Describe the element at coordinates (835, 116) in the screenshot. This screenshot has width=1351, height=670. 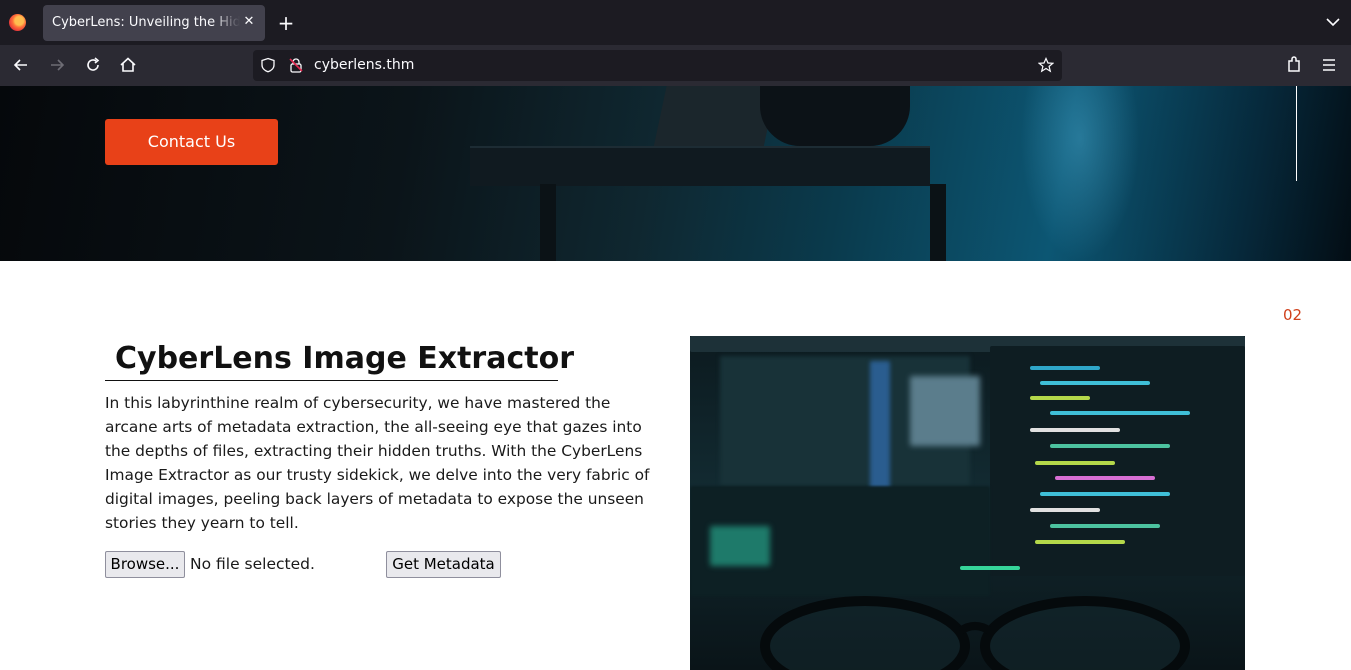
I see `hero-person-shape` at that location.